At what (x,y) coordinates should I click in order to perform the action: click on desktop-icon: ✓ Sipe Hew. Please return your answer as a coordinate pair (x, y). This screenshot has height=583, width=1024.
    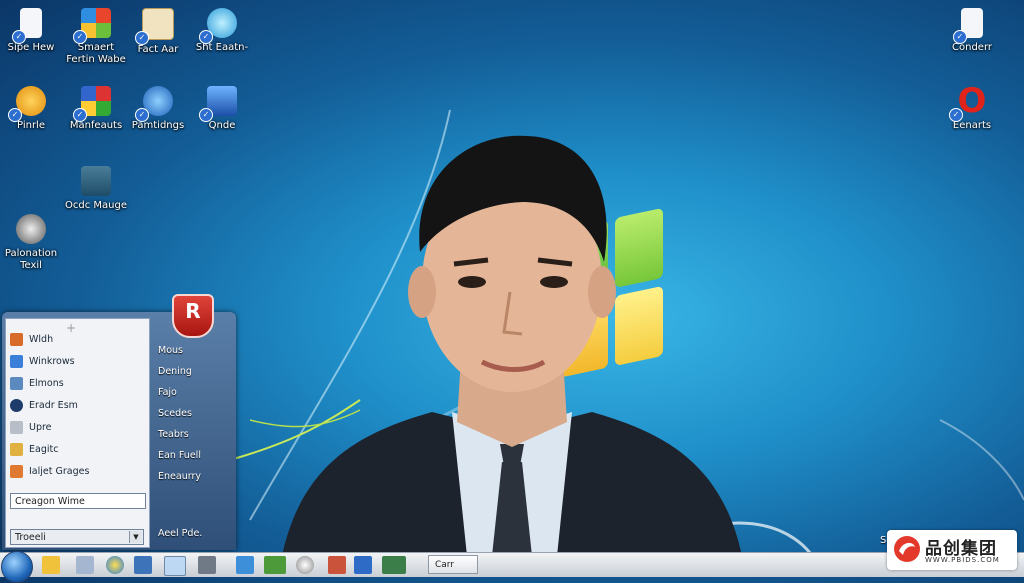
    Looking at the image, I should click on (32, 31).